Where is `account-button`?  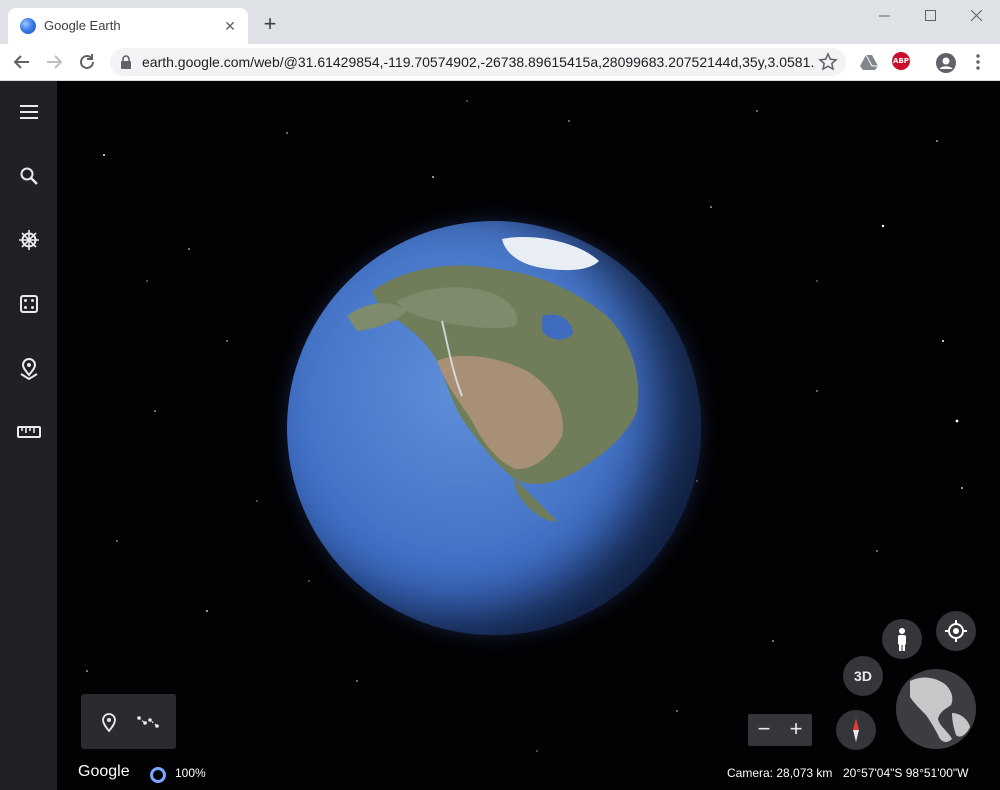
account-button is located at coordinates (945, 62).